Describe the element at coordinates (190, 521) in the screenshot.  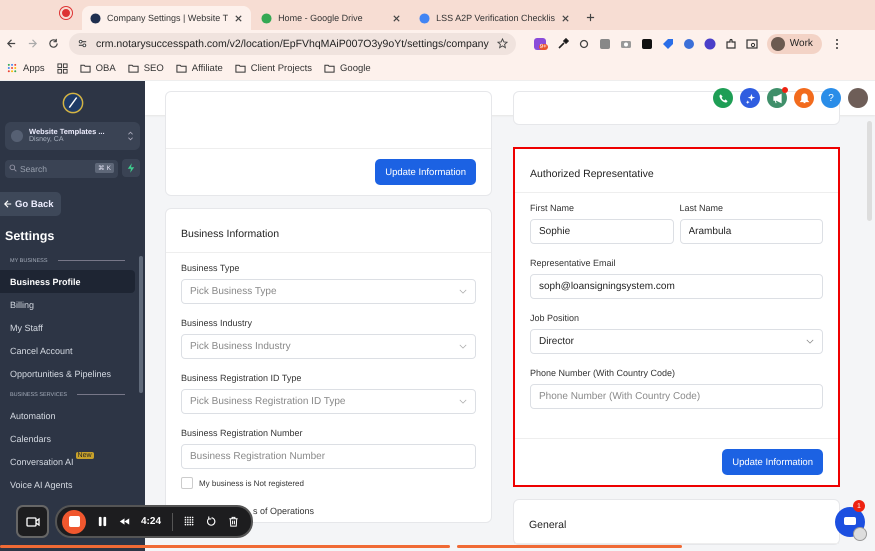
I see `grid-icon` at that location.